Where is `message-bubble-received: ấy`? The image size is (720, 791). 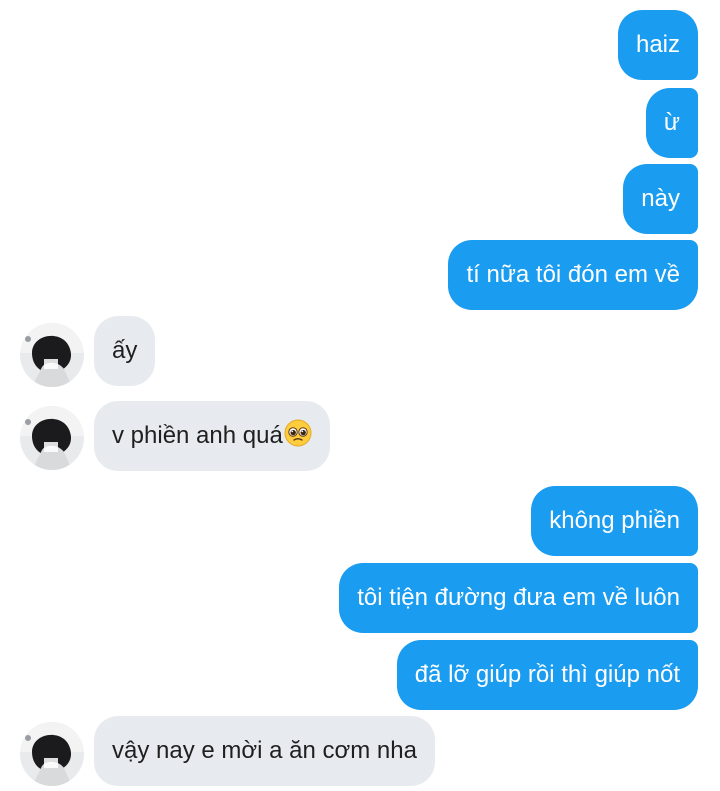
message-bubble-received: ấy is located at coordinates (125, 351).